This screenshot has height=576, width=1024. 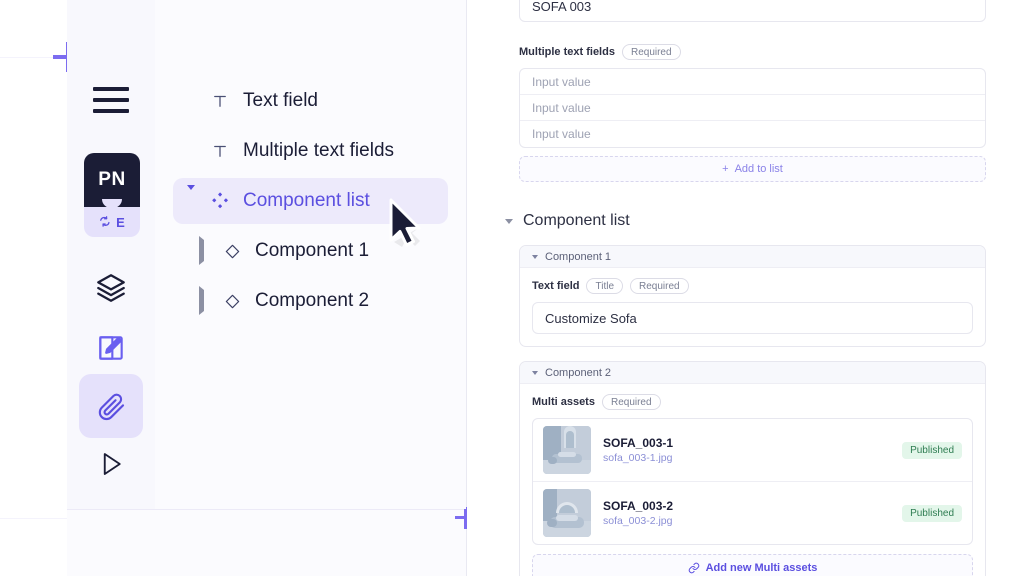 What do you see at coordinates (725, 169) in the screenshot?
I see `plus-icon: +` at bounding box center [725, 169].